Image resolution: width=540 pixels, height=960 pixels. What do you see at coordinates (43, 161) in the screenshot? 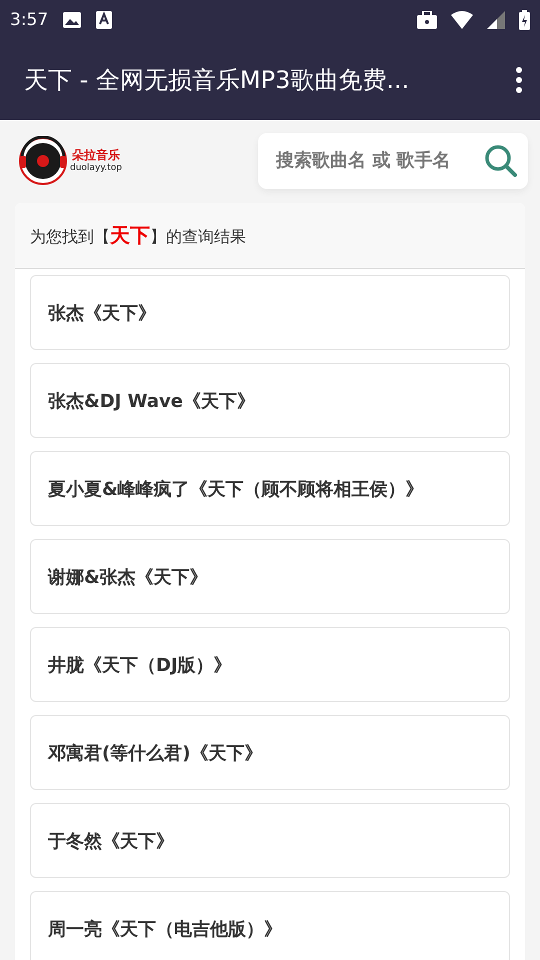
I see `vinyl-headphones-icon` at bounding box center [43, 161].